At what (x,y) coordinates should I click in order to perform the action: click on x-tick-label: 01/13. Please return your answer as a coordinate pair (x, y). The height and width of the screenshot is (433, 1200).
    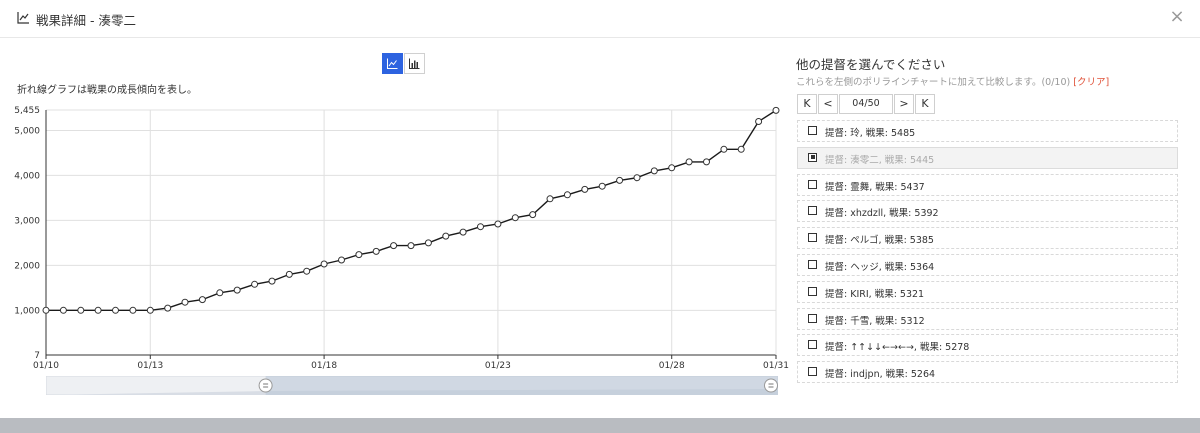
    Looking at the image, I should click on (150, 366).